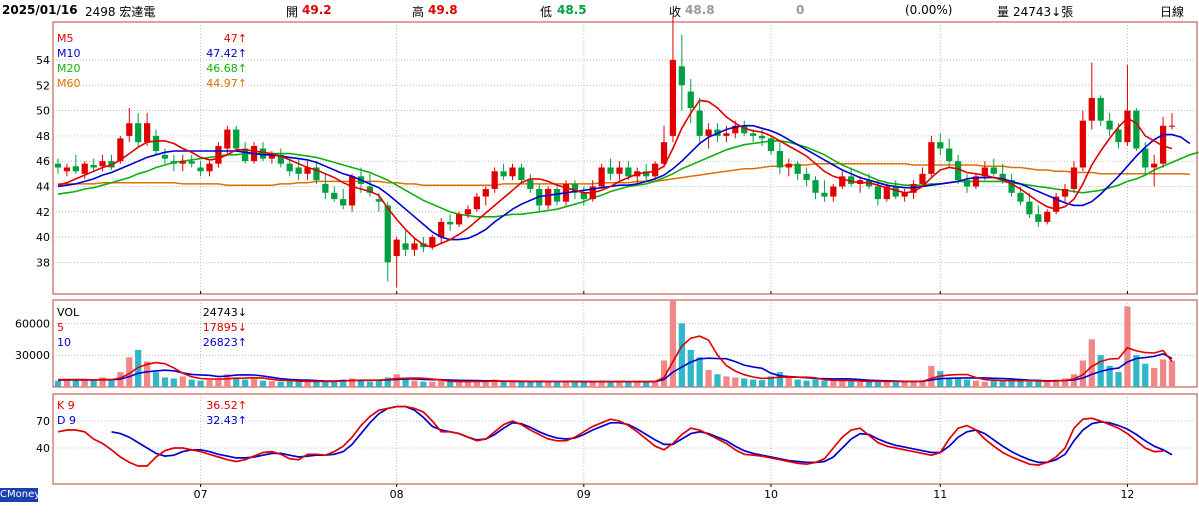 This screenshot has width=1199, height=513. I want to click on vol10-legend-name: 10, so click(64, 342).